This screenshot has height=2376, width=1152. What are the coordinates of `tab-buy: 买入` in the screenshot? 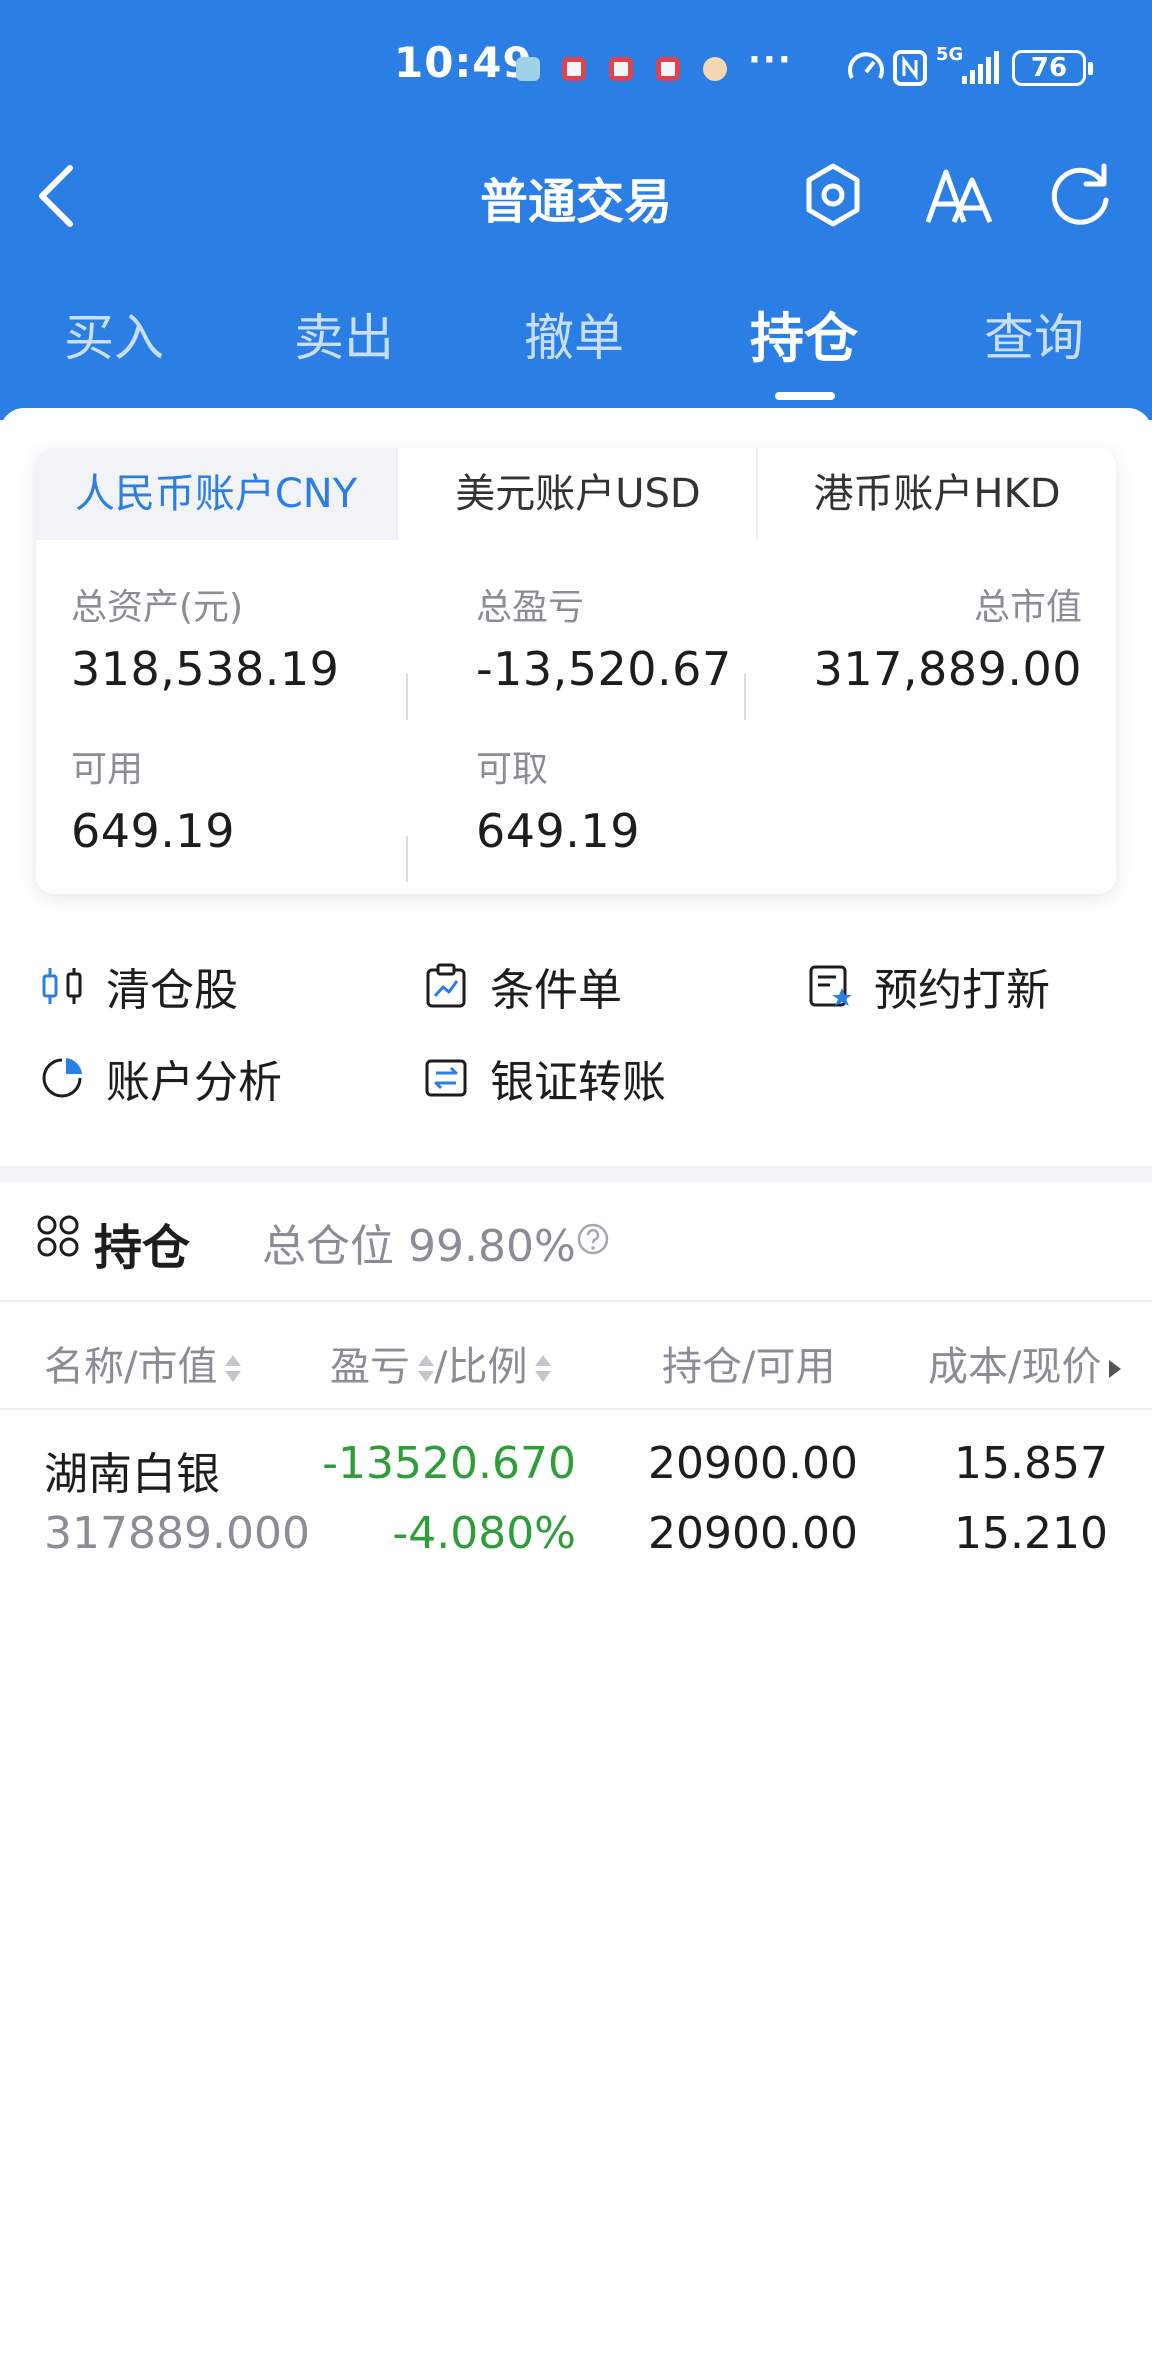 It's located at (114, 334).